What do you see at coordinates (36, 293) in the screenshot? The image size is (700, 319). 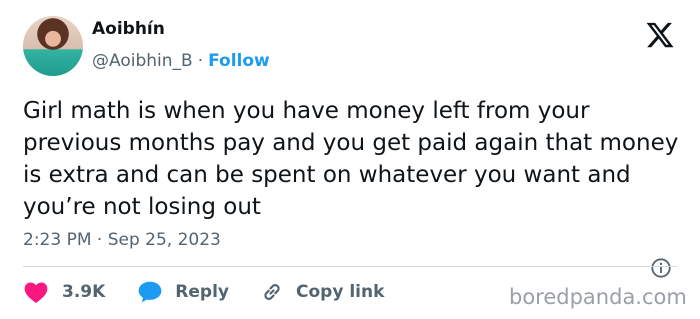 I see `heart-icon` at bounding box center [36, 293].